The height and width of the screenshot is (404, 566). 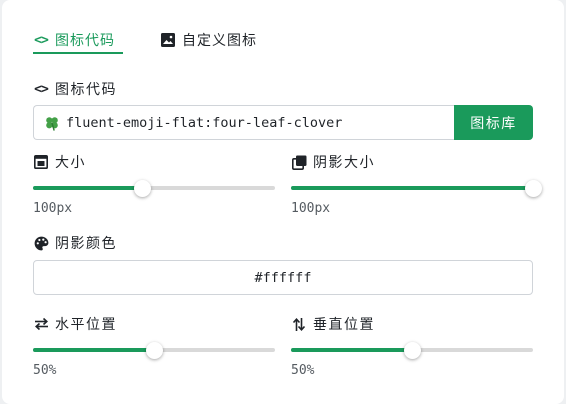 What do you see at coordinates (204, 122) in the screenshot?
I see `icon-code-value: fluent-emoji-flat:four-leaf-clover` at bounding box center [204, 122].